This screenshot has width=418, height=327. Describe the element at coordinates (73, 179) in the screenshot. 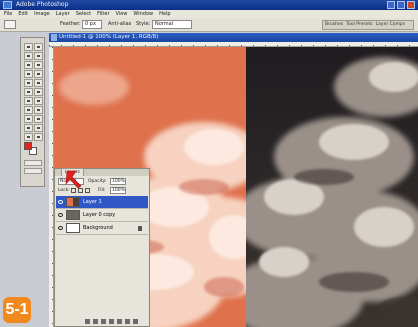

I see `red-arrow-icon` at that location.